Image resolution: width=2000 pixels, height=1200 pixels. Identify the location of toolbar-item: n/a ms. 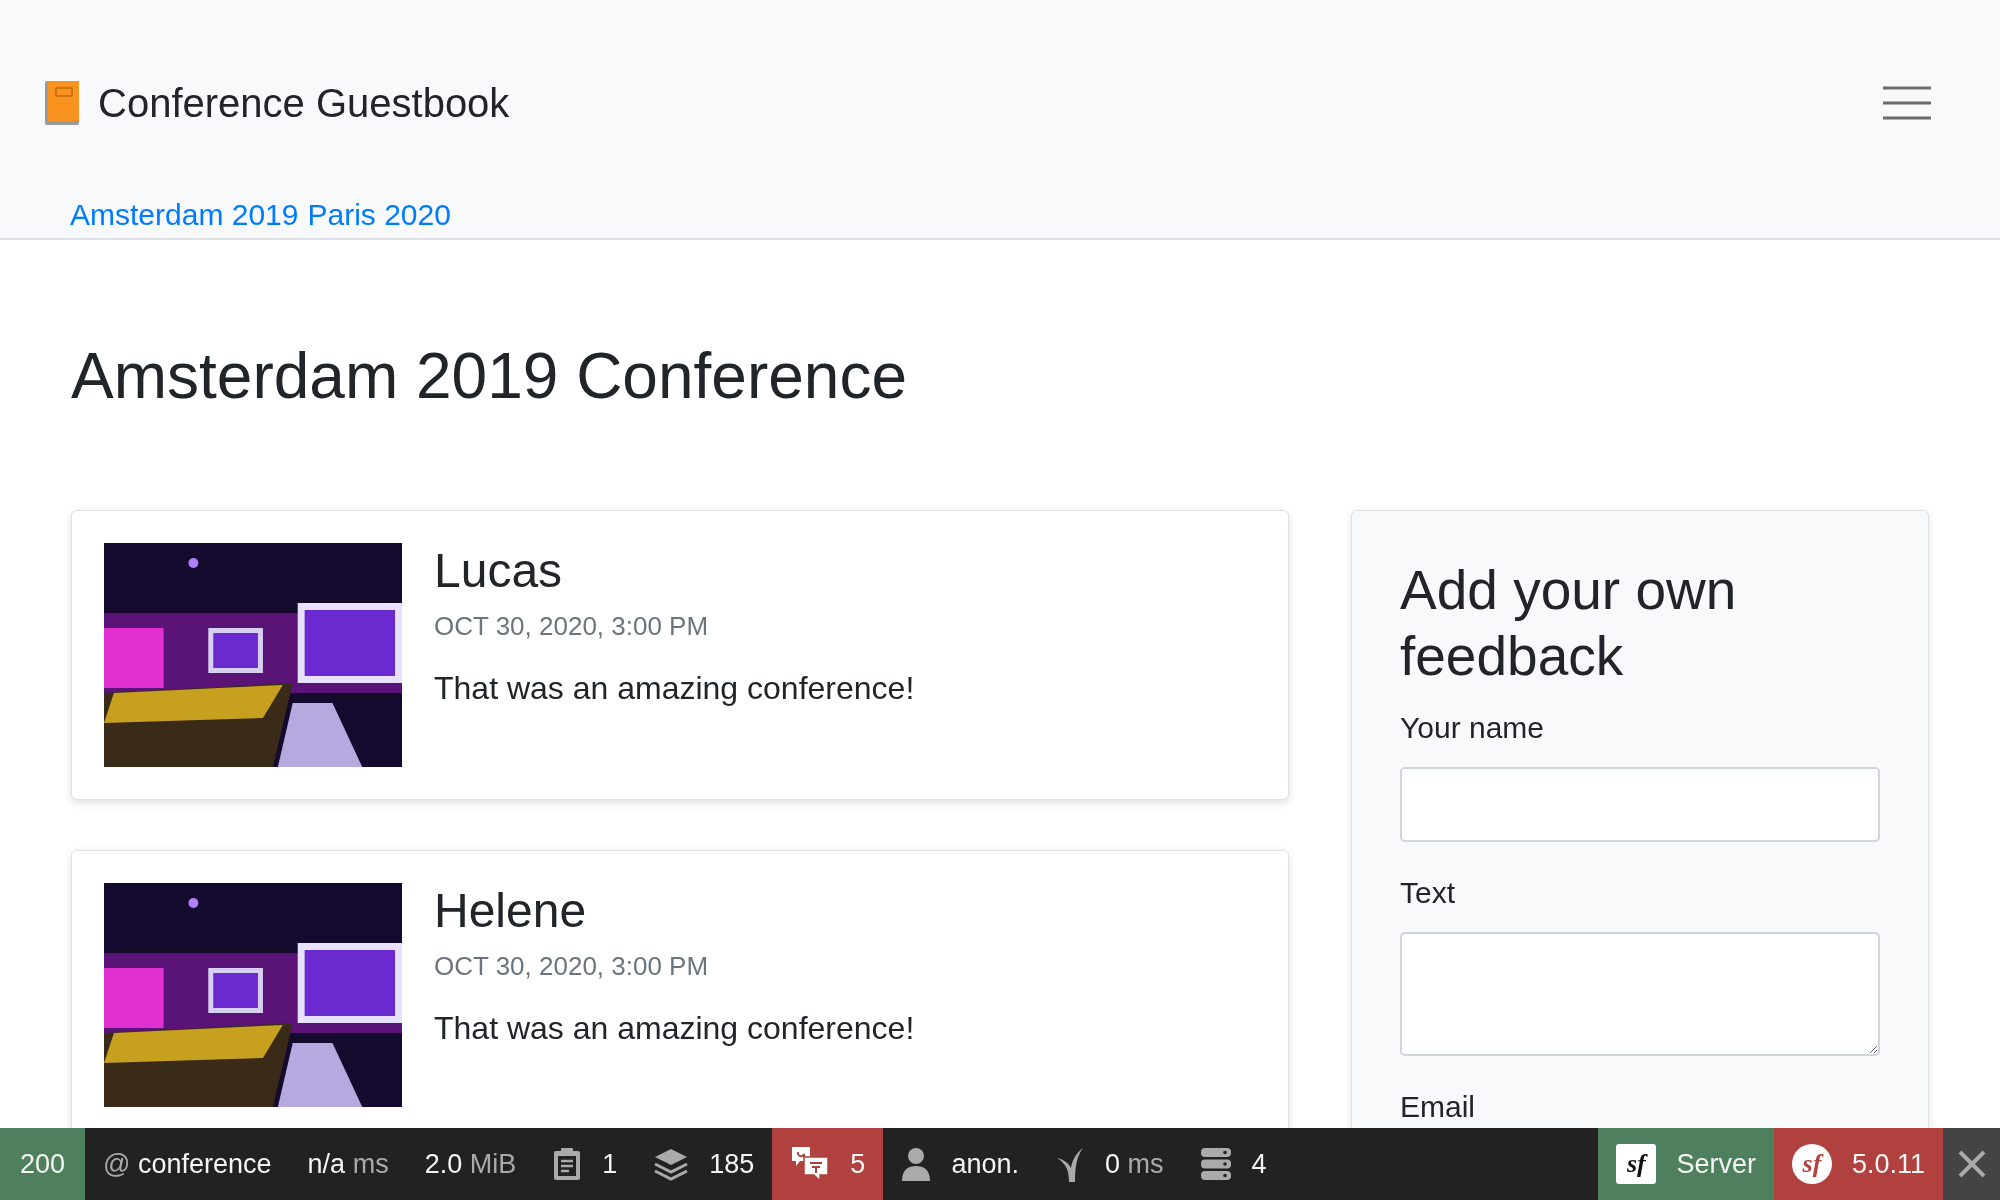
(348, 1164).